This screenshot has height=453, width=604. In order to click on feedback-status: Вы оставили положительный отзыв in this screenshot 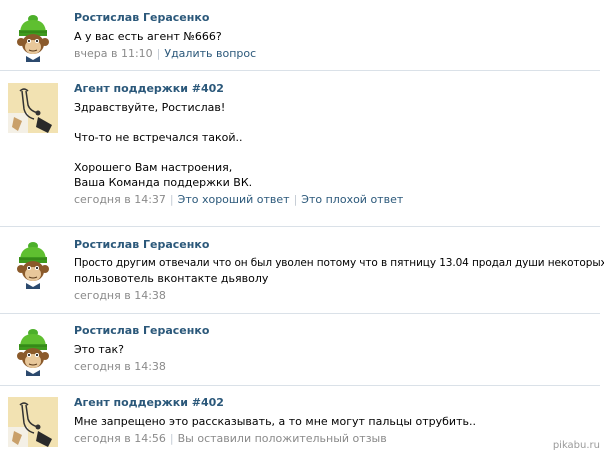, I will do `click(282, 438)`.